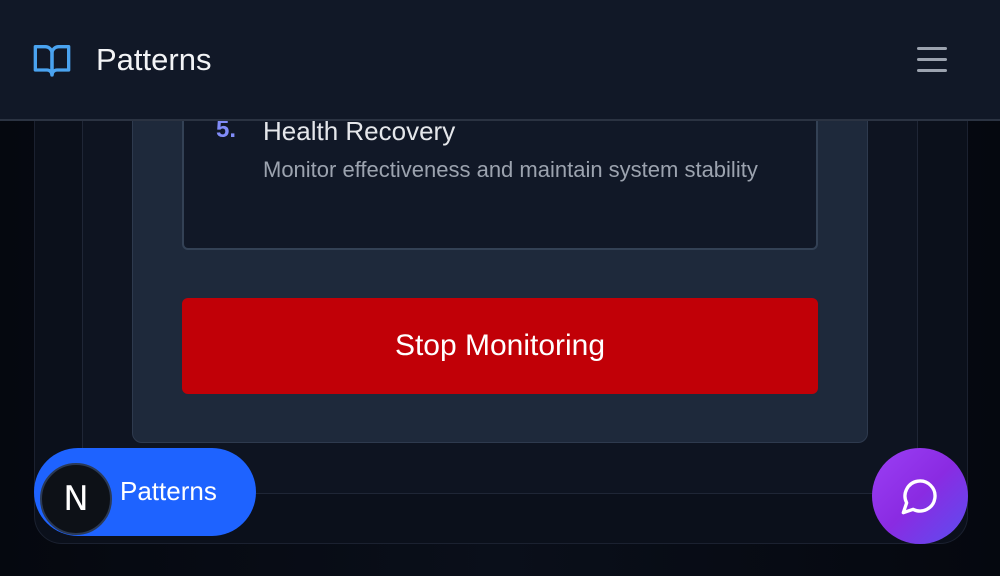 The width and height of the screenshot is (1000, 576). Describe the element at coordinates (932, 48) in the screenshot. I see `hamburger-menu-icon` at that location.